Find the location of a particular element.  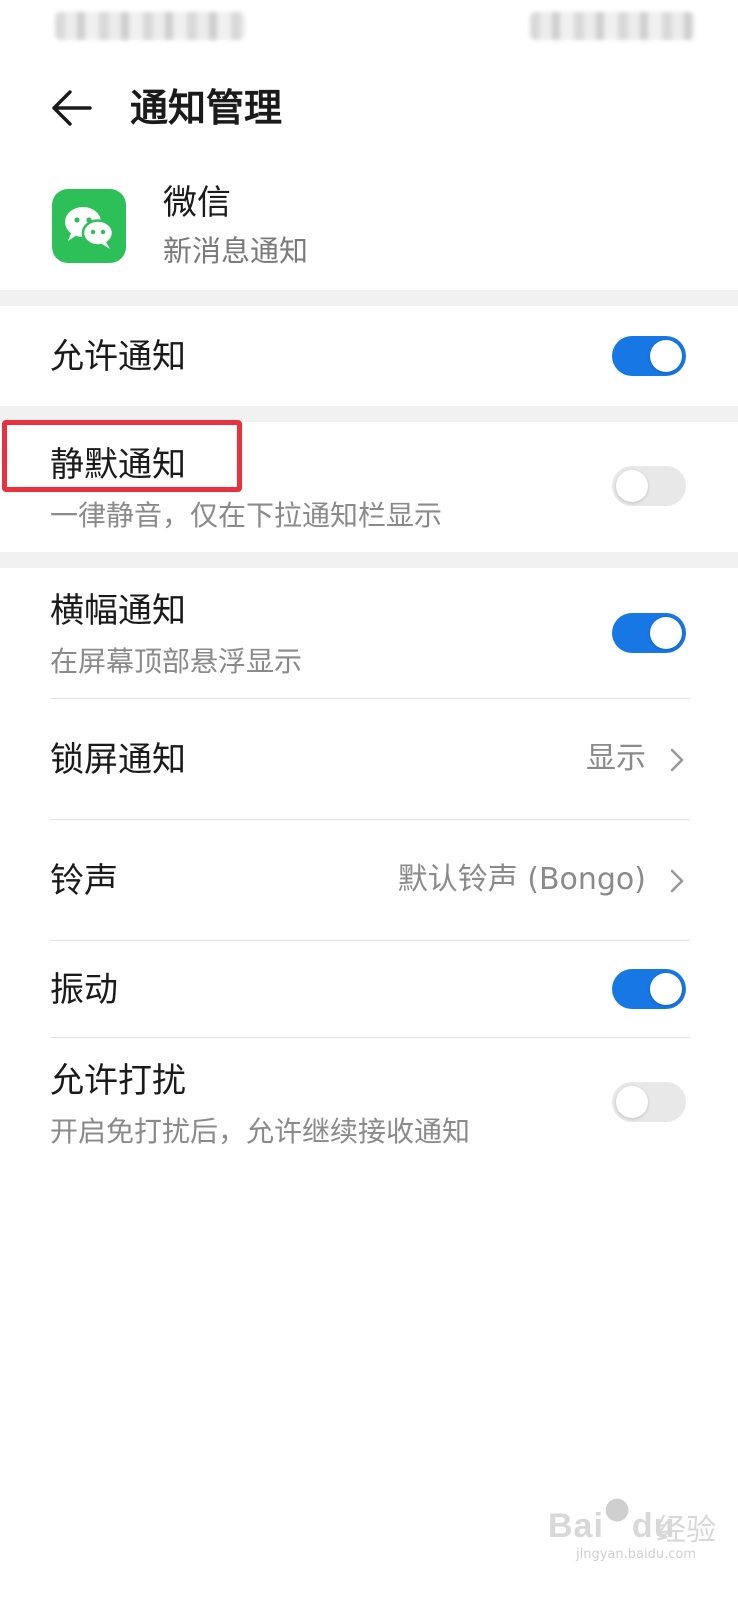

watermark-url: jingyan.baidu.com is located at coordinates (636, 1554).